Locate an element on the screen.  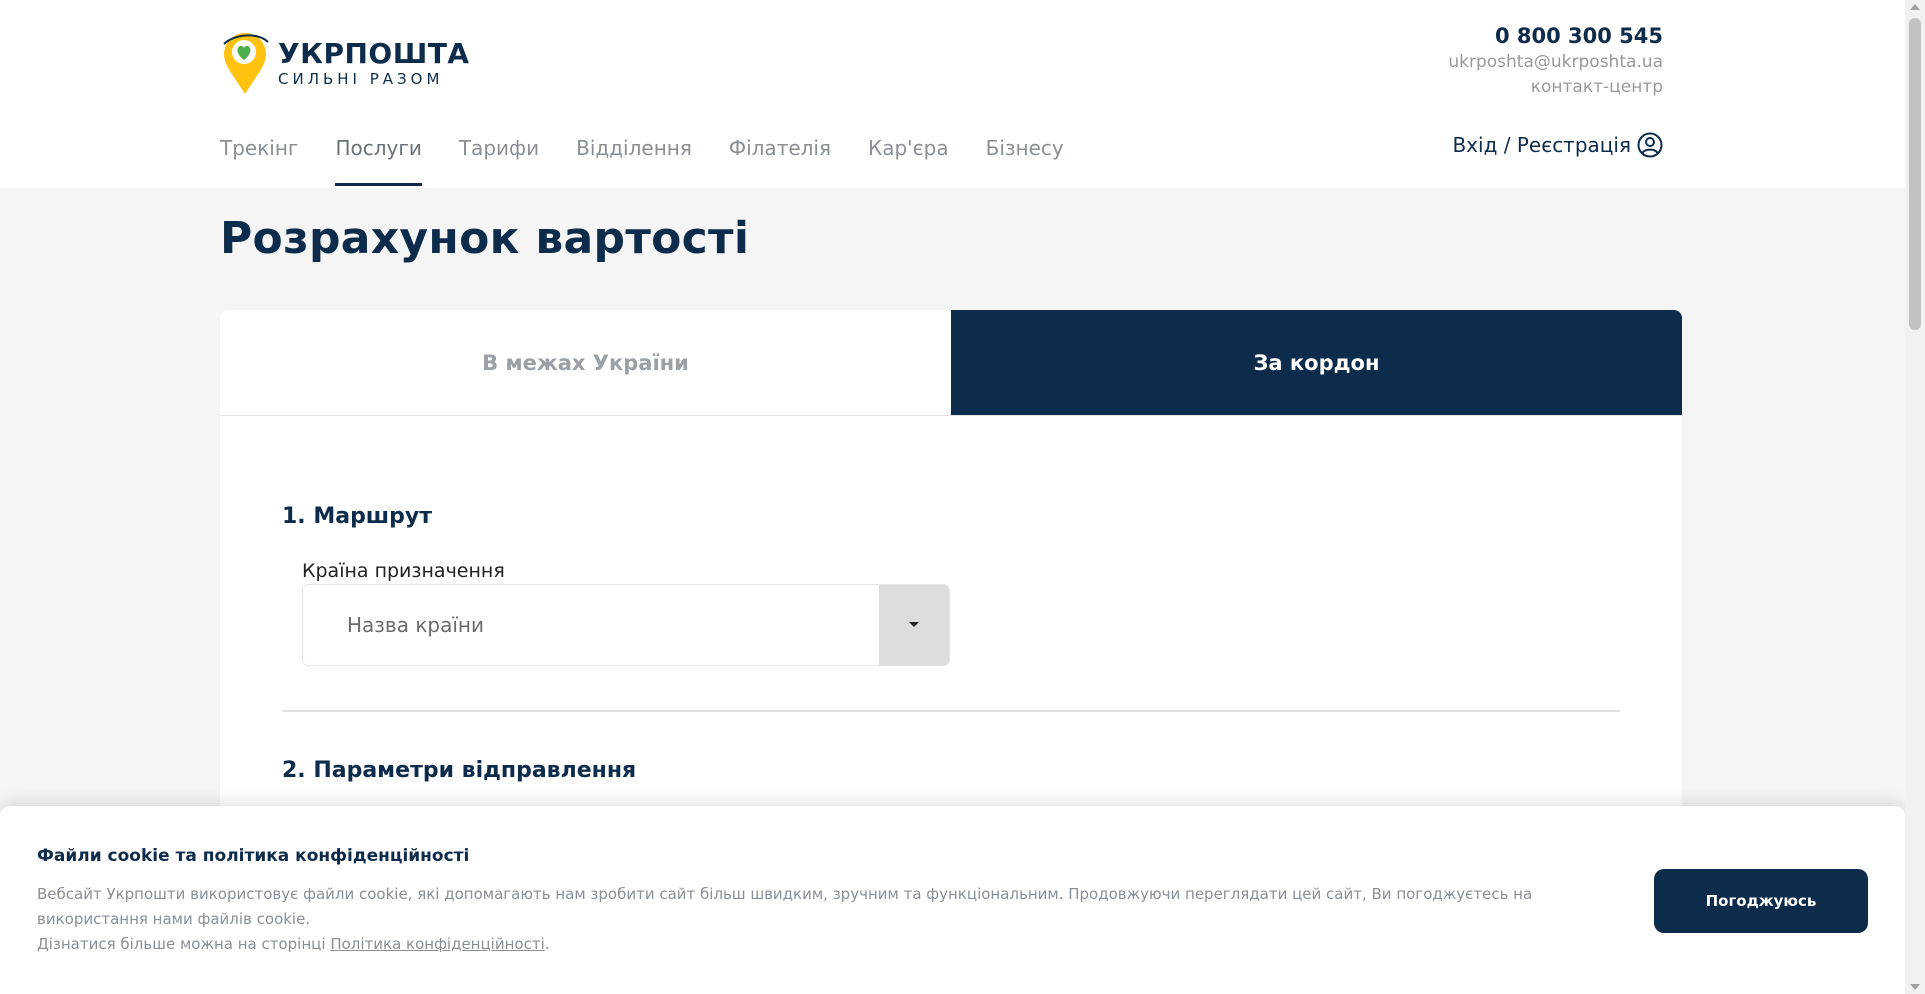
nav-item-services: Послуги is located at coordinates (379, 159).